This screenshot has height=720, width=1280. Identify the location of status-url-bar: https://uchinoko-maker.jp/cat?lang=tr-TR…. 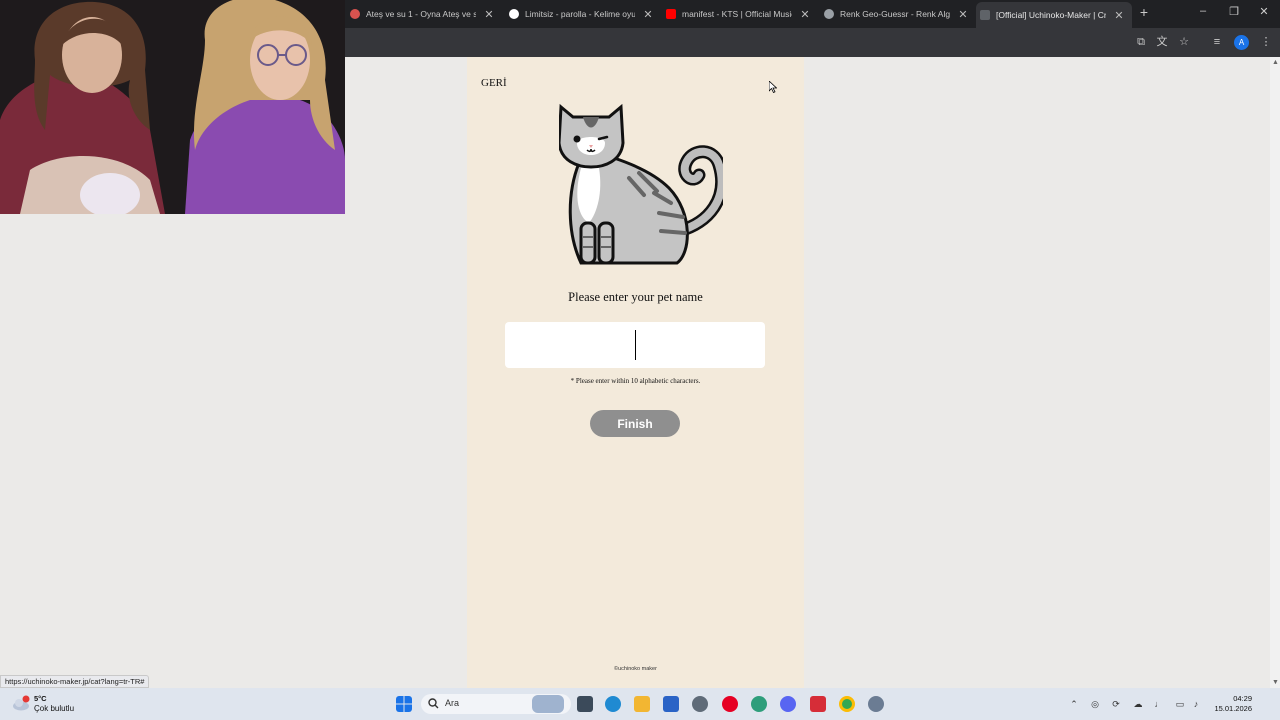
(75, 681).